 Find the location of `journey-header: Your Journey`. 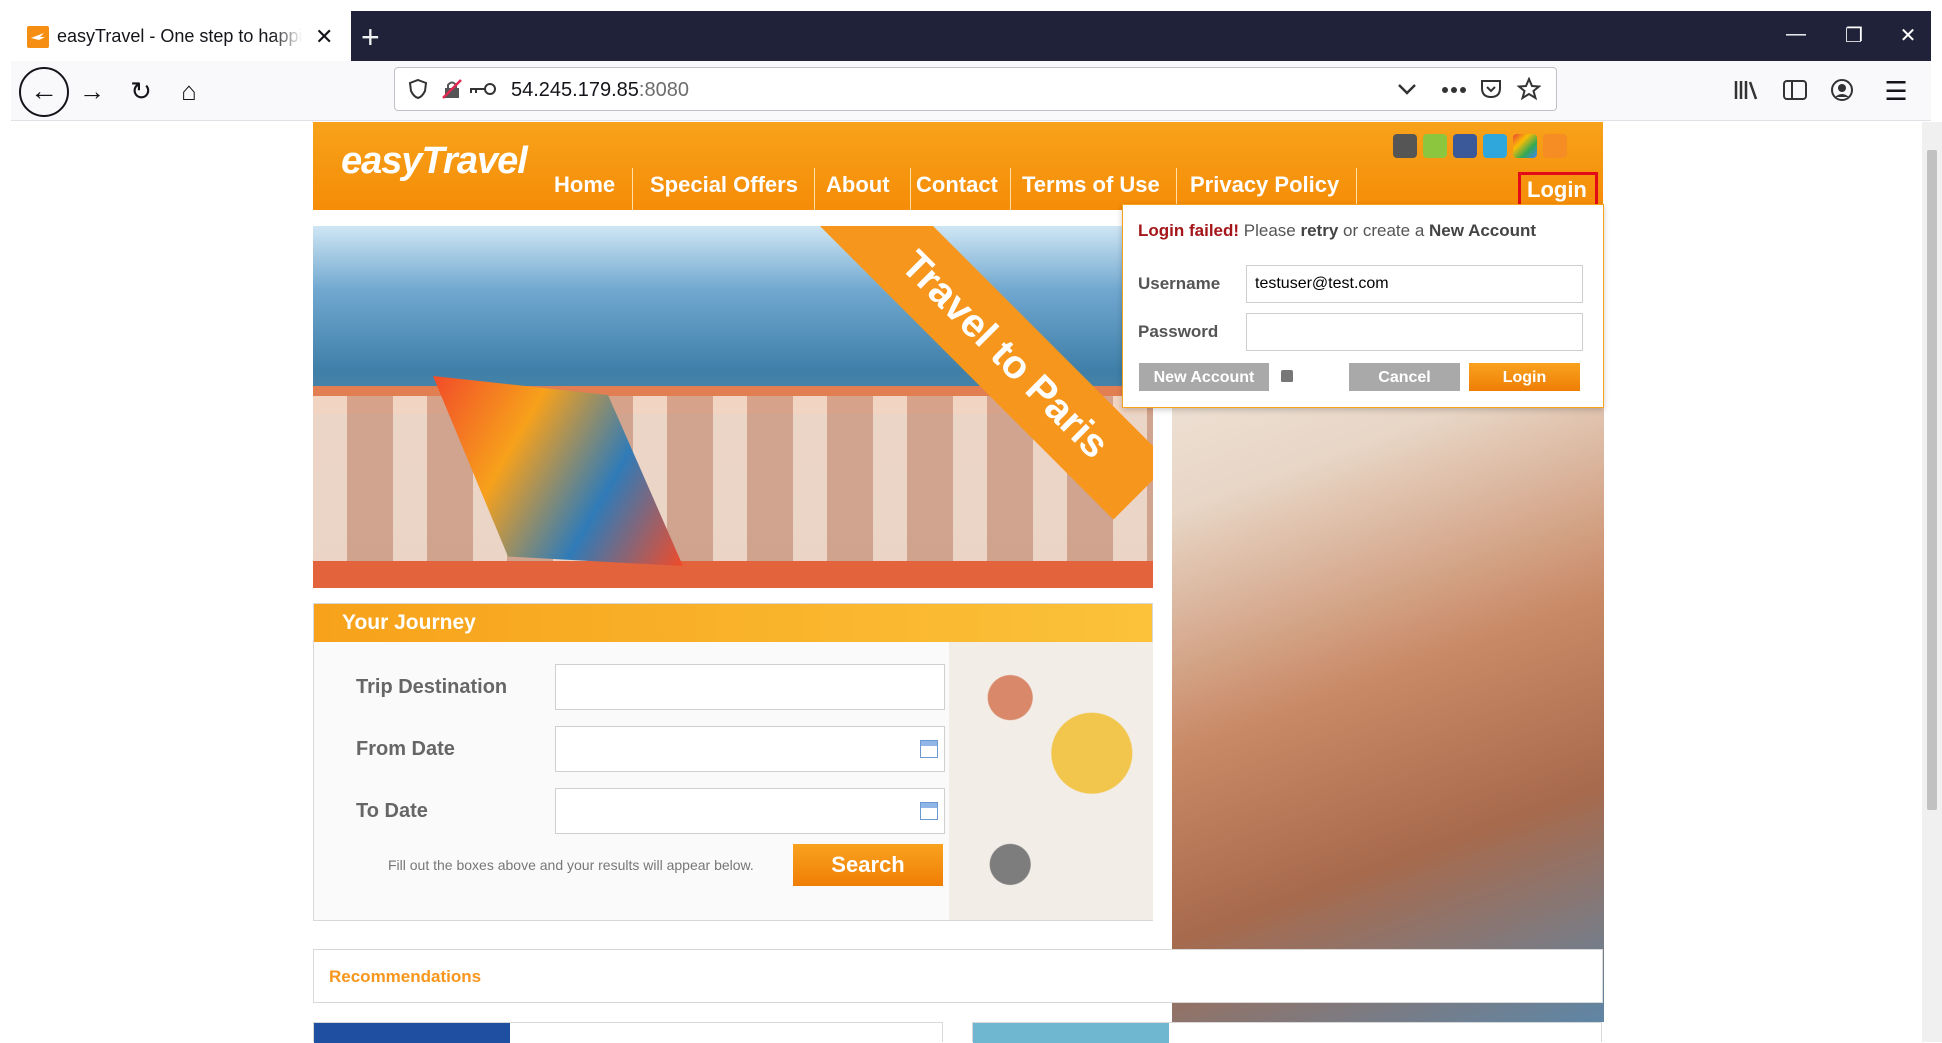

journey-header: Your Journey is located at coordinates (733, 623).